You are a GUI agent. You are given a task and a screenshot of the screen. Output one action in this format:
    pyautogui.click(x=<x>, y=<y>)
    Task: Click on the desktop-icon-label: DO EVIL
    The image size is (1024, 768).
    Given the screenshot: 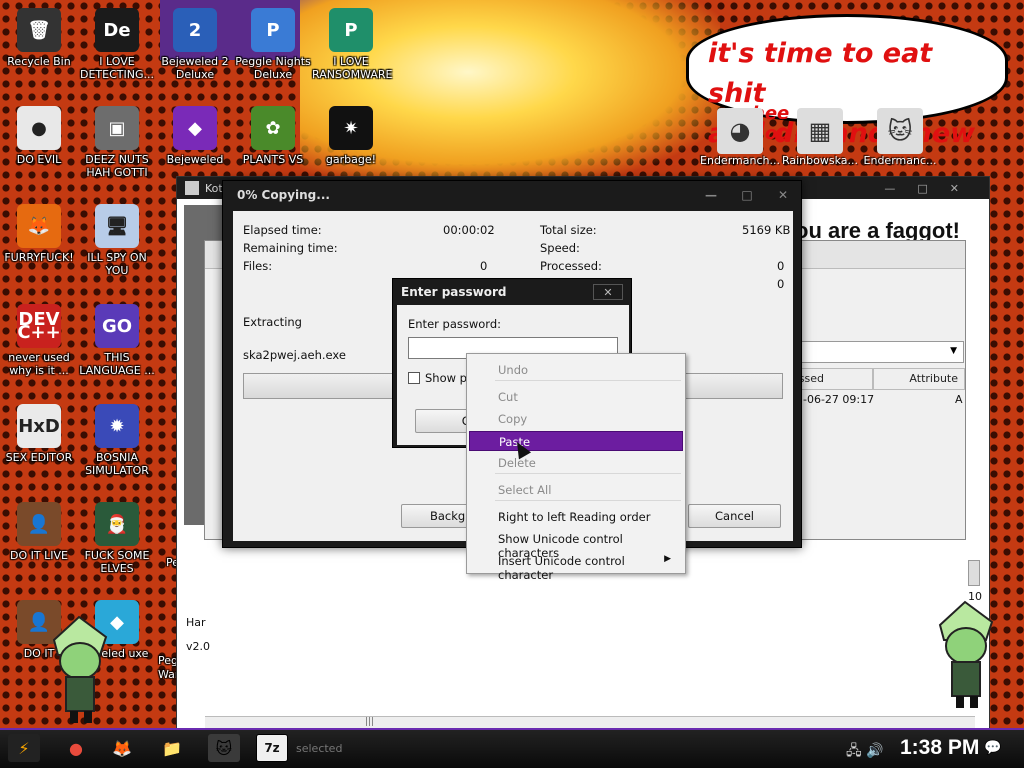 What is the action you would take?
    pyautogui.click(x=39, y=159)
    